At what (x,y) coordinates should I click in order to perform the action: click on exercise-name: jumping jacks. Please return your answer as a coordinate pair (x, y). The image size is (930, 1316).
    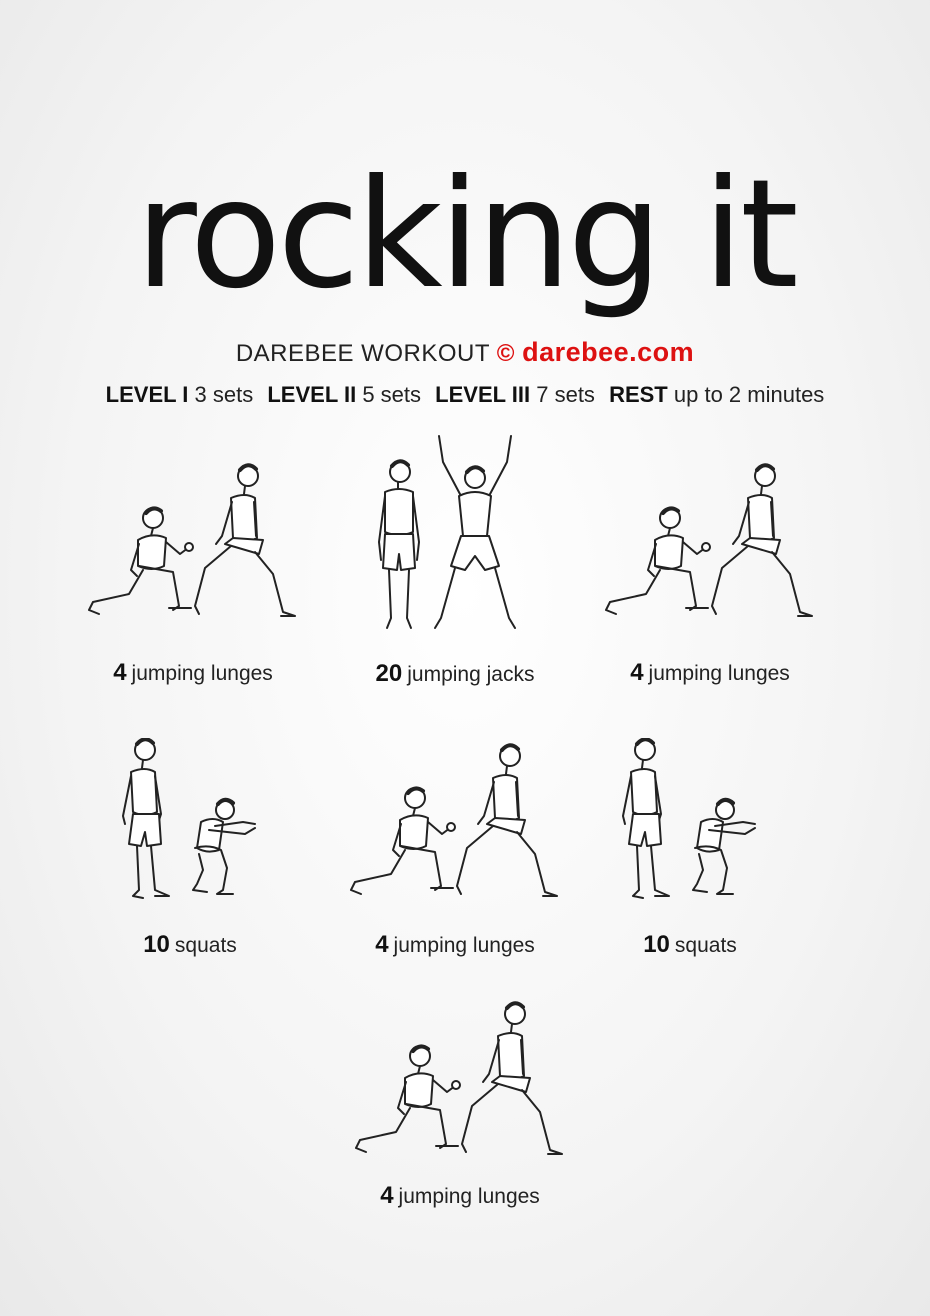
    Looking at the image, I should click on (471, 674).